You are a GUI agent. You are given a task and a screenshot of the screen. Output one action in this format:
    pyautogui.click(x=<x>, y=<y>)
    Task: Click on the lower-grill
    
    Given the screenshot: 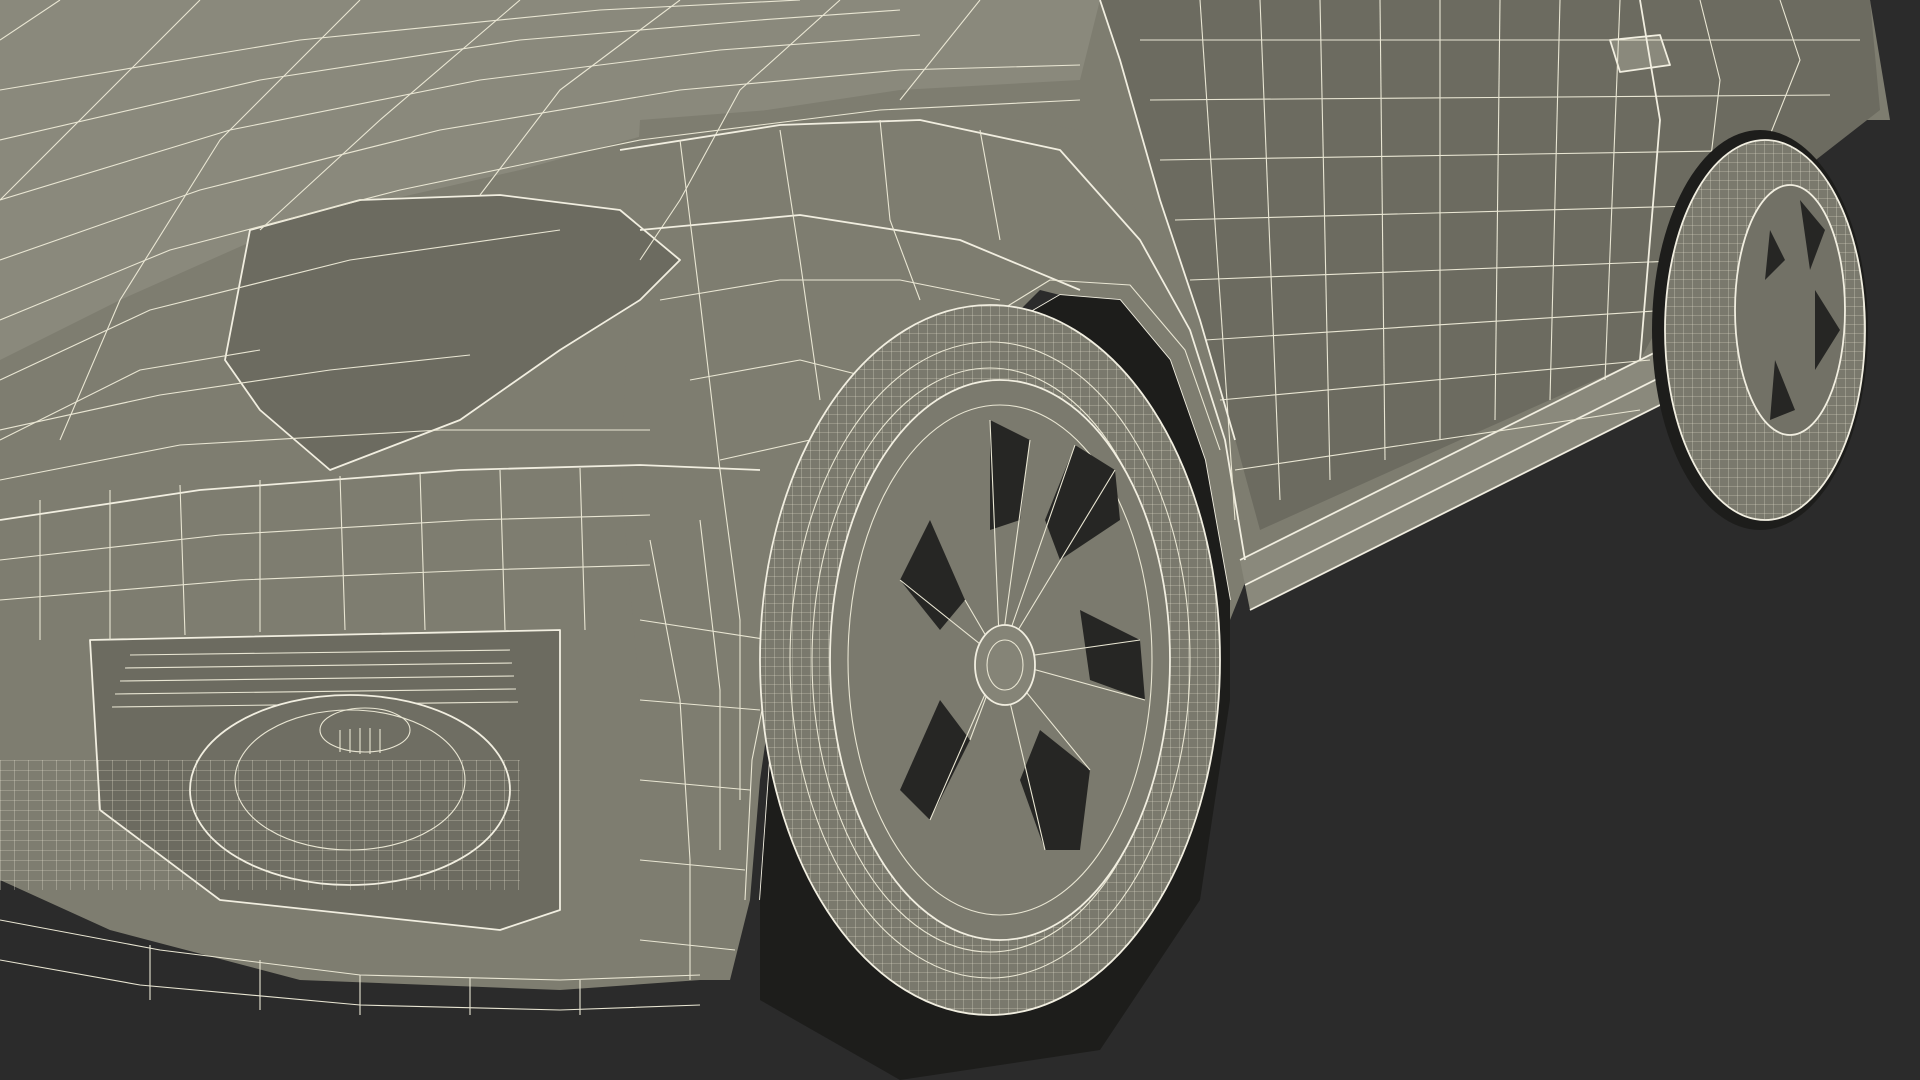 What is the action you would take?
    pyautogui.click(x=260, y=825)
    